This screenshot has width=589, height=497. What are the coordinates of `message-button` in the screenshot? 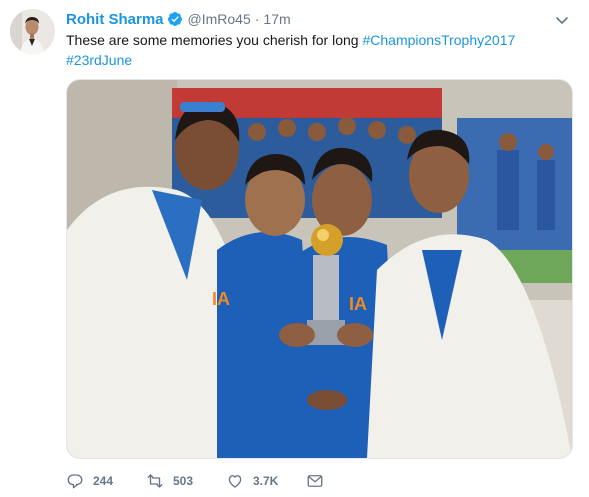 It's located at (319, 481).